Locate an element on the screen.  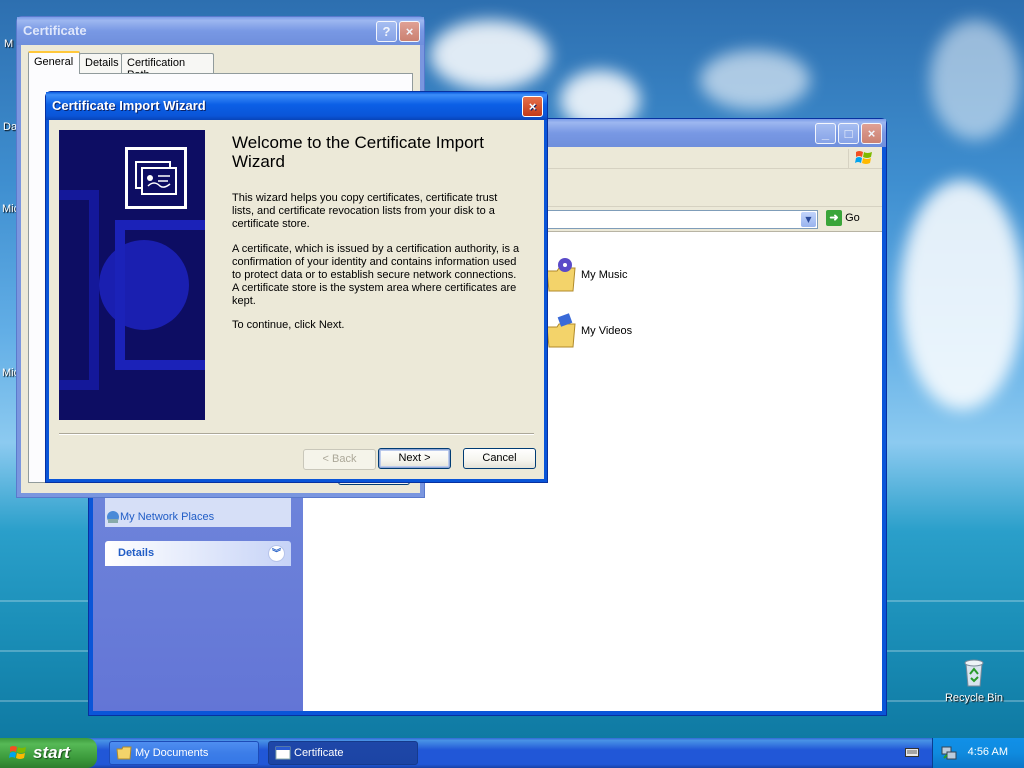
wizard-titlebar: Certificate Import Wizard × is located at coordinates (296, 106).